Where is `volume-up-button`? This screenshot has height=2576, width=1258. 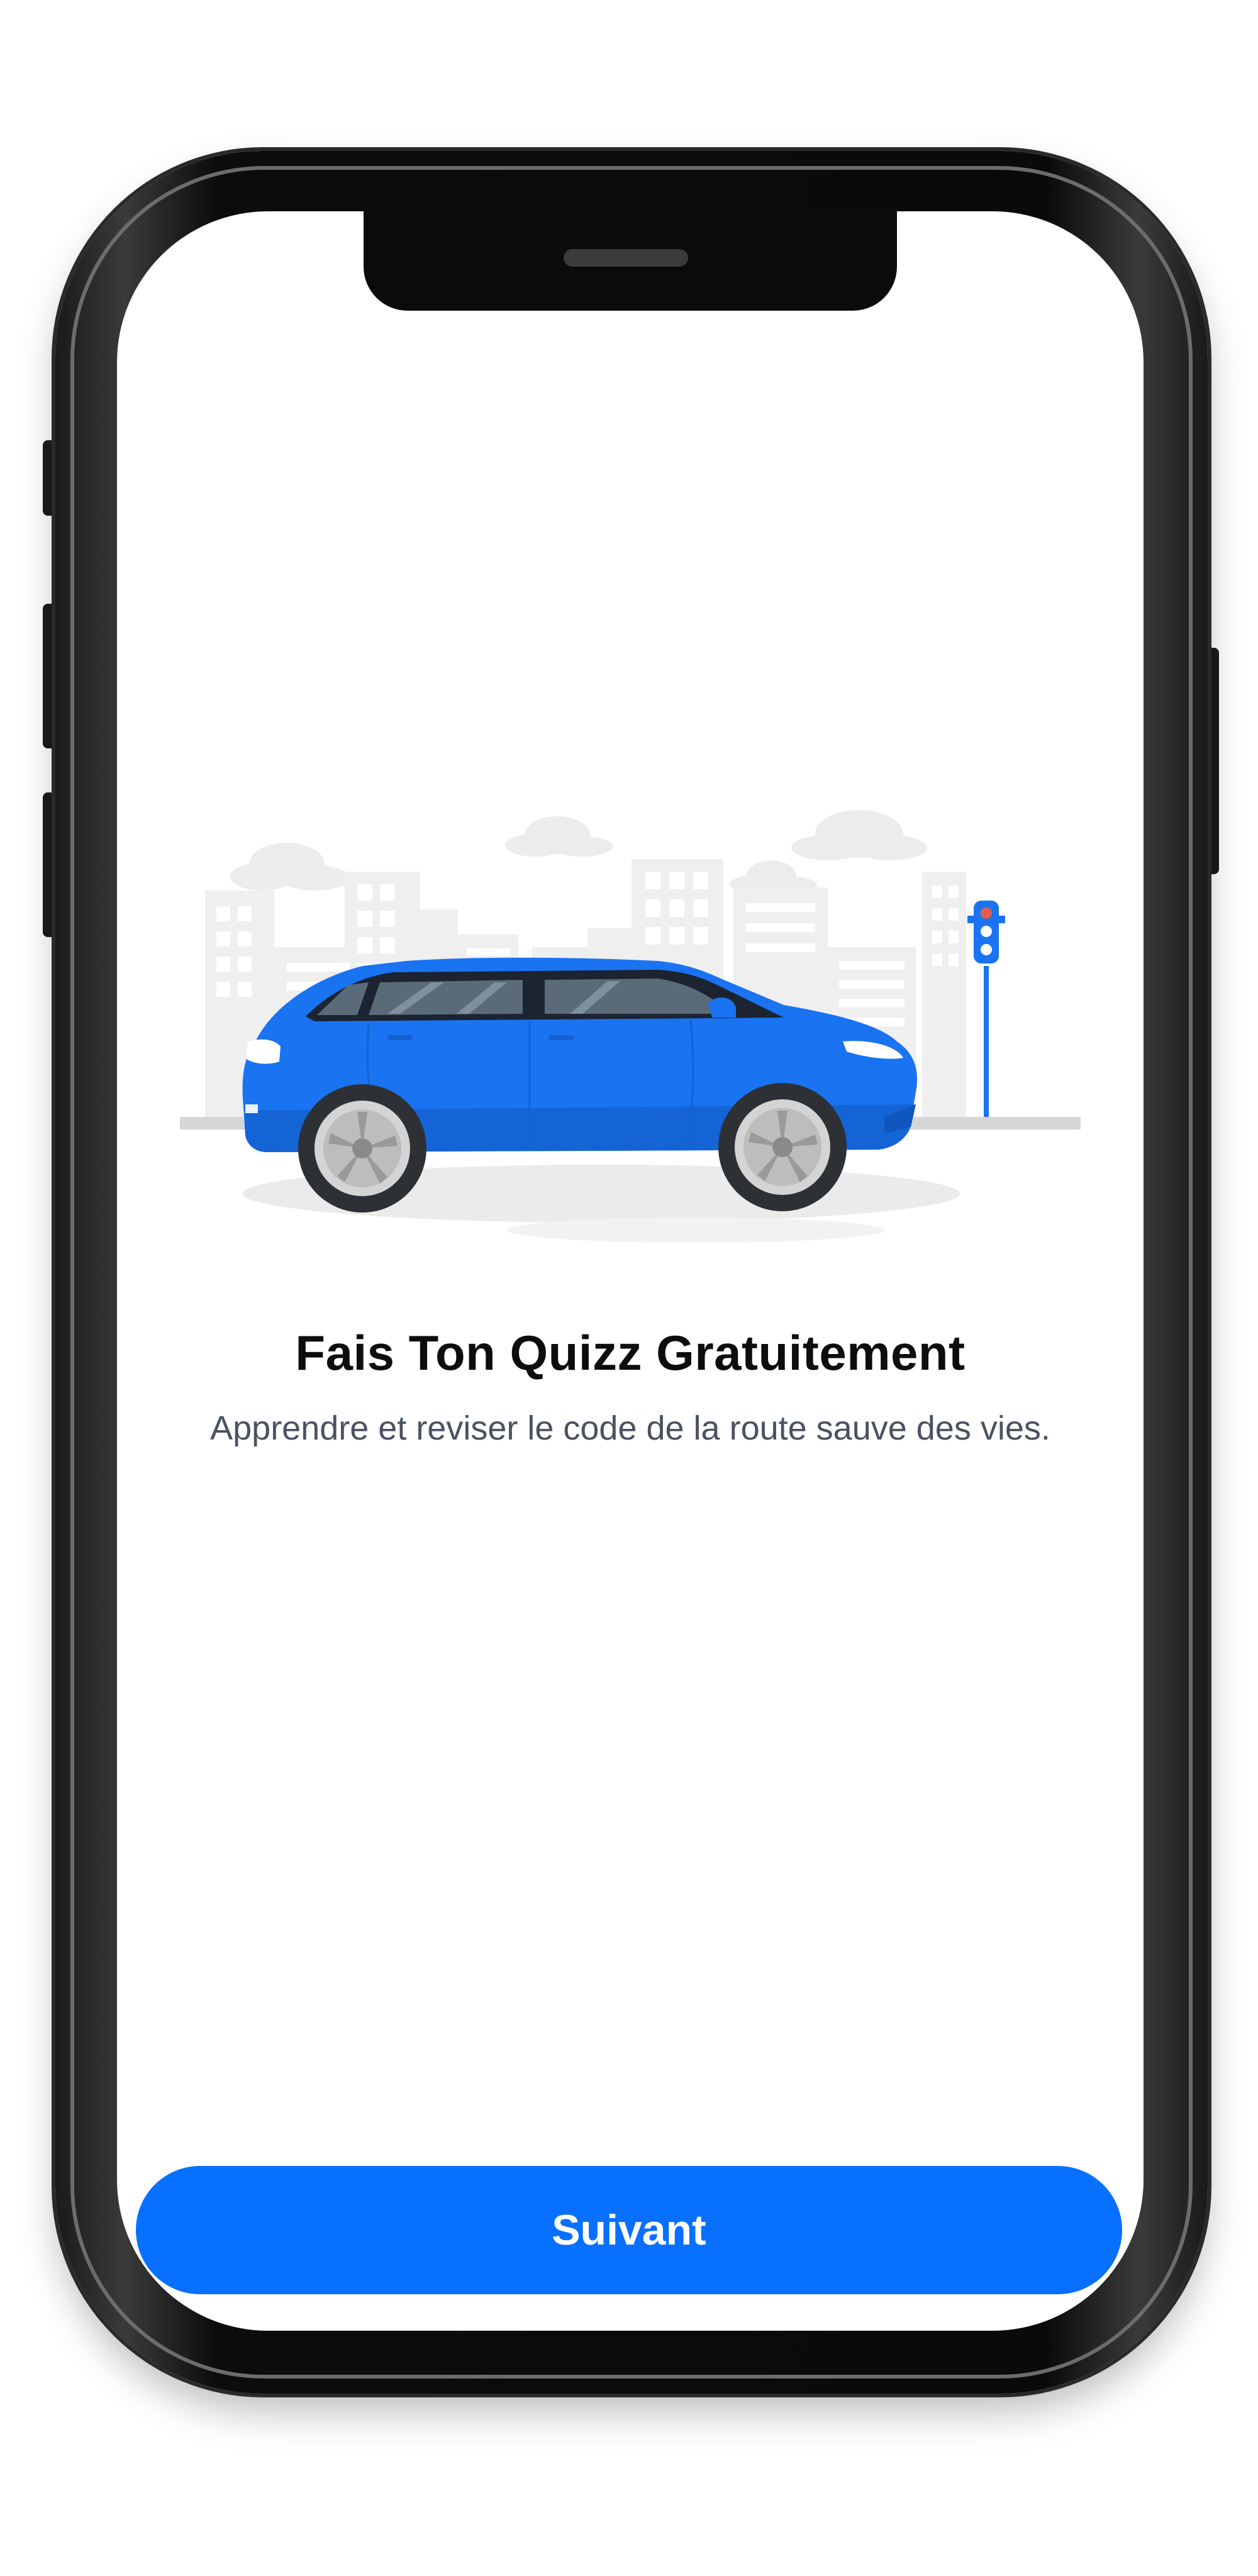
volume-up-button is located at coordinates (50, 676).